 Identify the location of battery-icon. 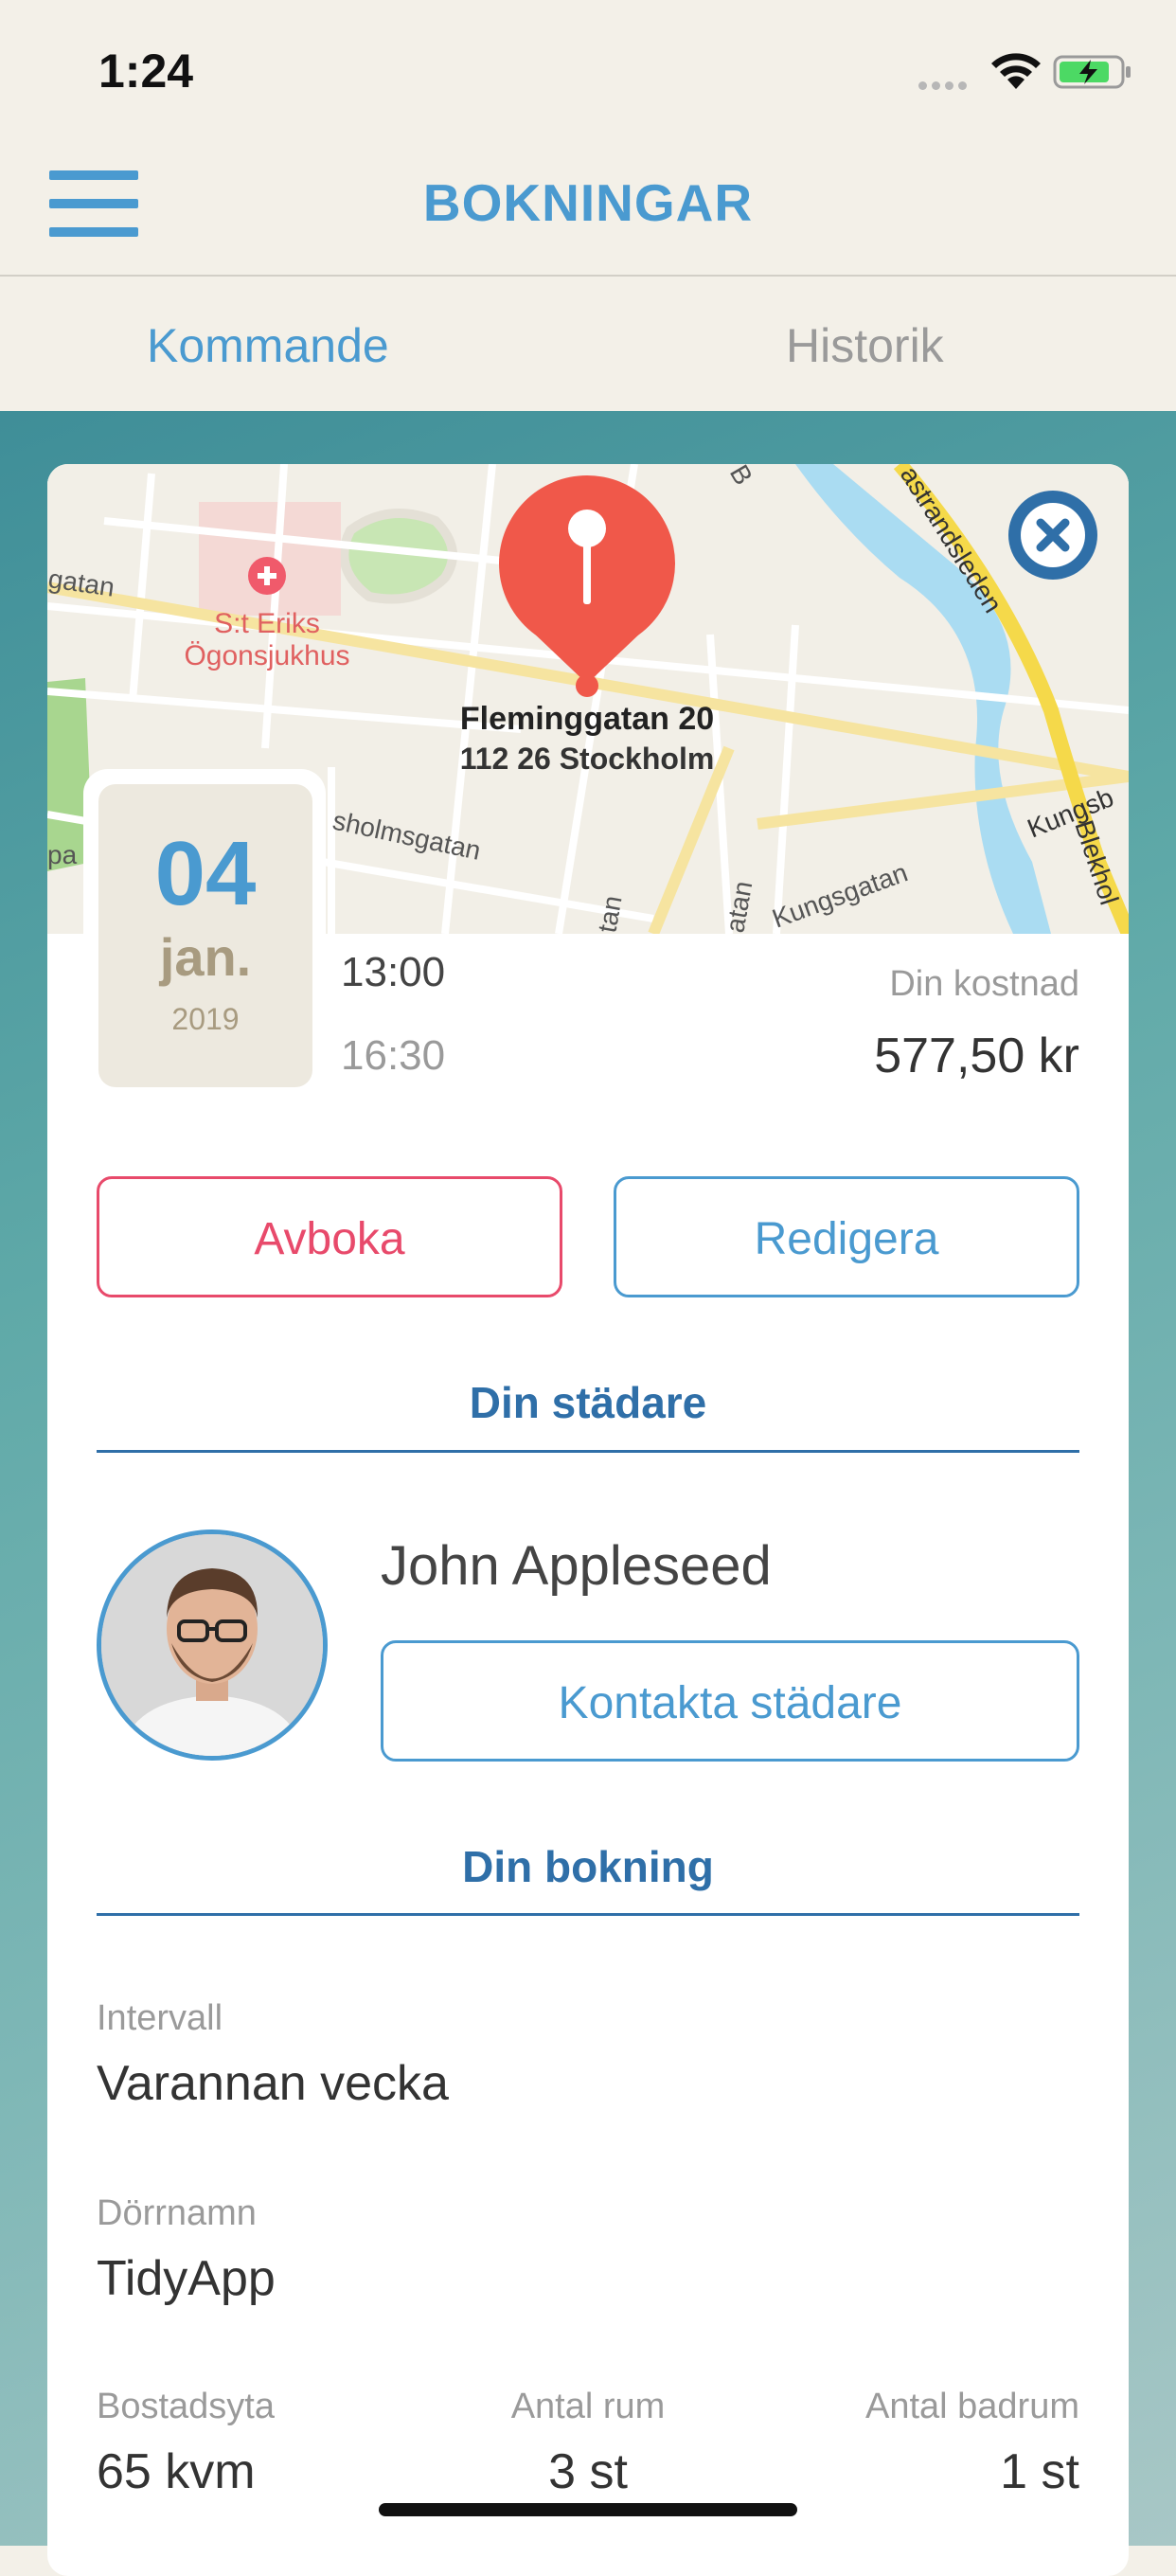
(1092, 72).